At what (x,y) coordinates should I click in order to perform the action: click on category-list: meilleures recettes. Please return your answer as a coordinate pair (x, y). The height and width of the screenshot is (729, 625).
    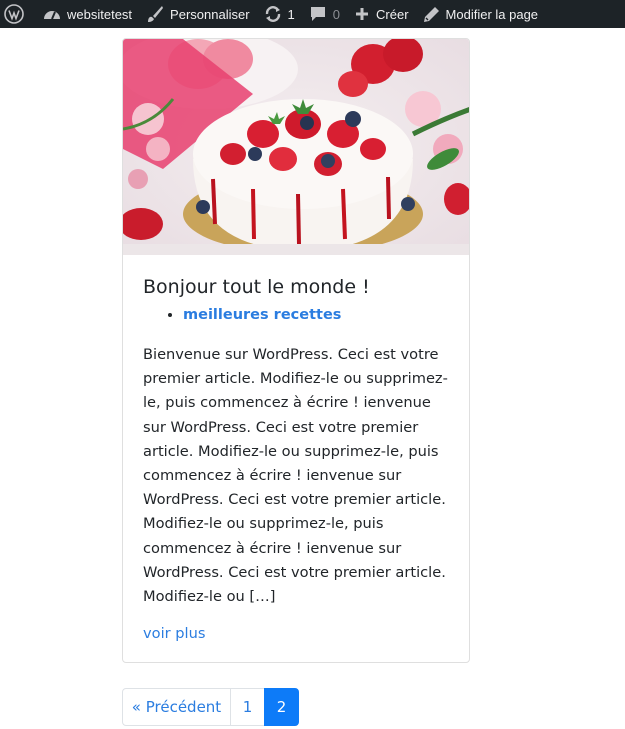
    Looking at the image, I should click on (296, 315).